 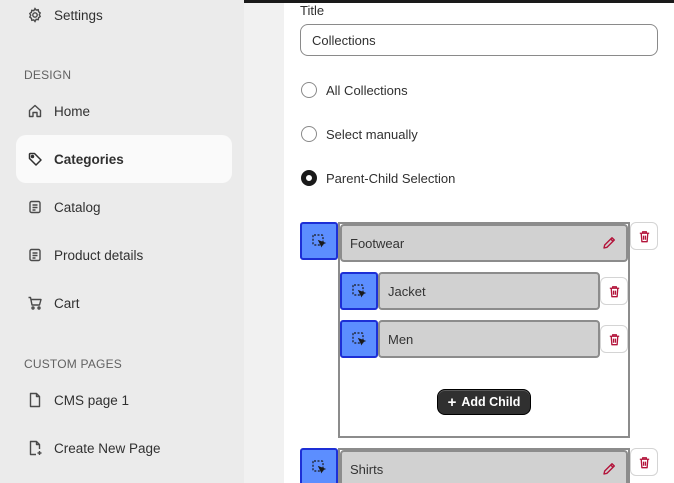 What do you see at coordinates (367, 90) in the screenshot?
I see `radio-label: All Collections` at bounding box center [367, 90].